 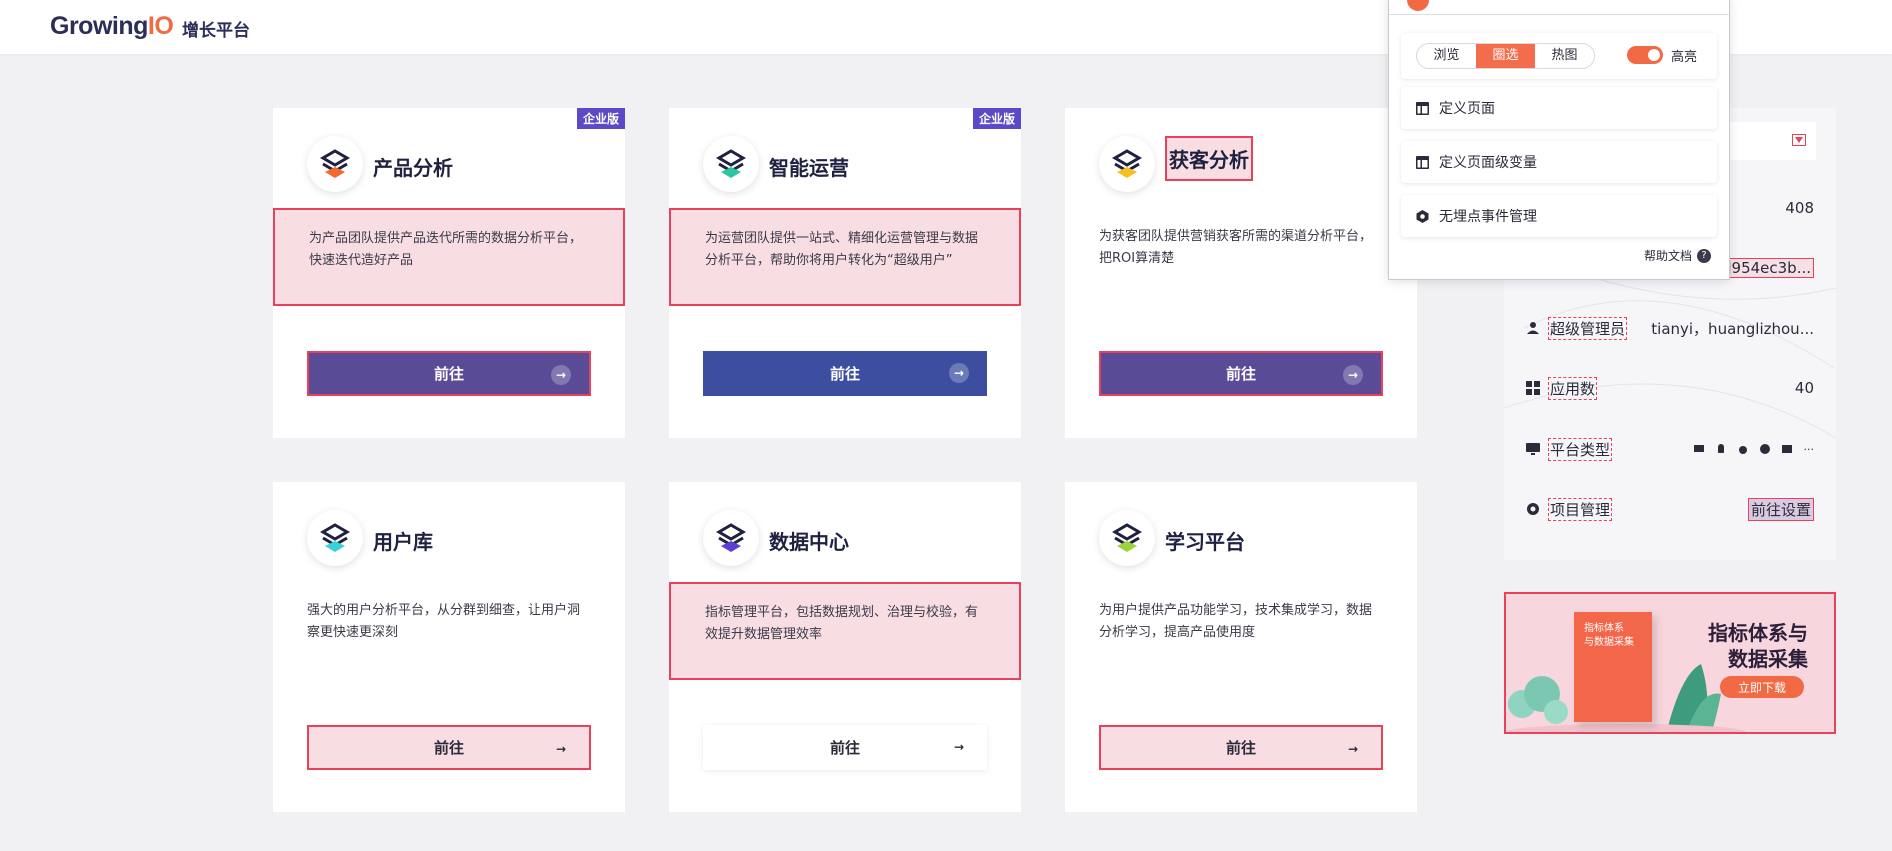 I want to click on help-docs-link: 帮助文档 ?, so click(x=1677, y=255).